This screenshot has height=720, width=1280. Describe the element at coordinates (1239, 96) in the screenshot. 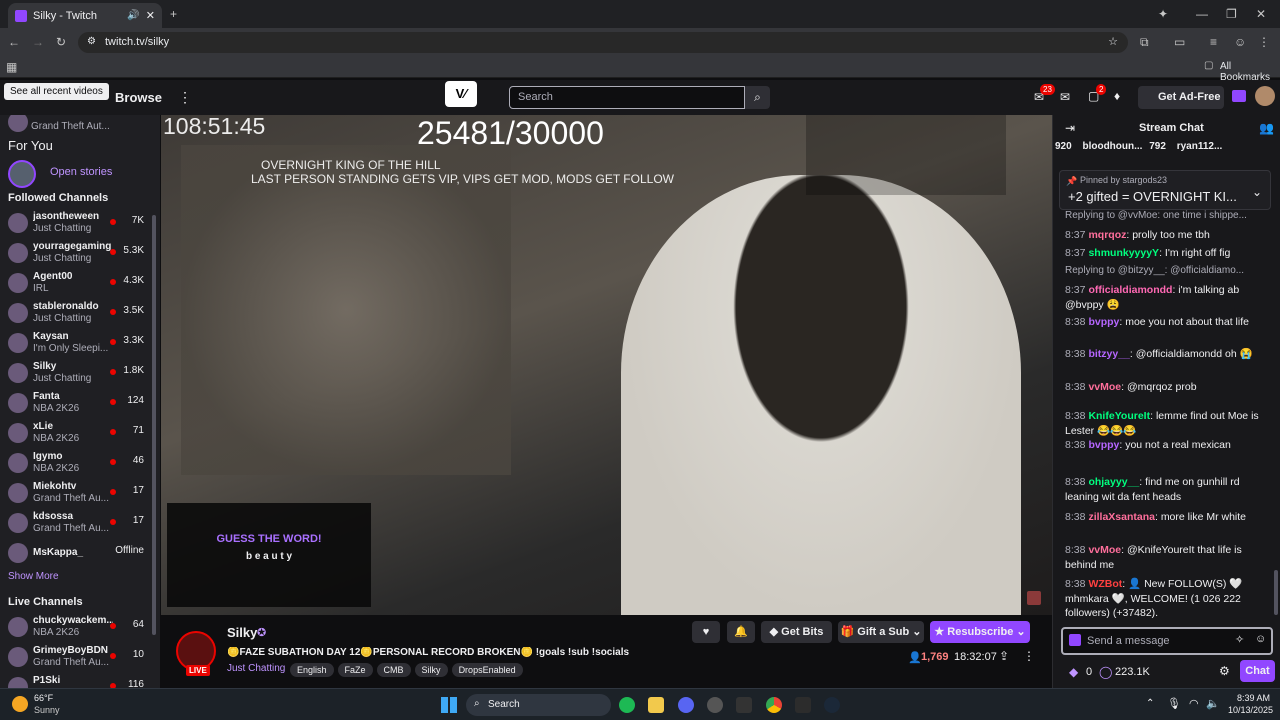

I see `prime-icon` at that location.